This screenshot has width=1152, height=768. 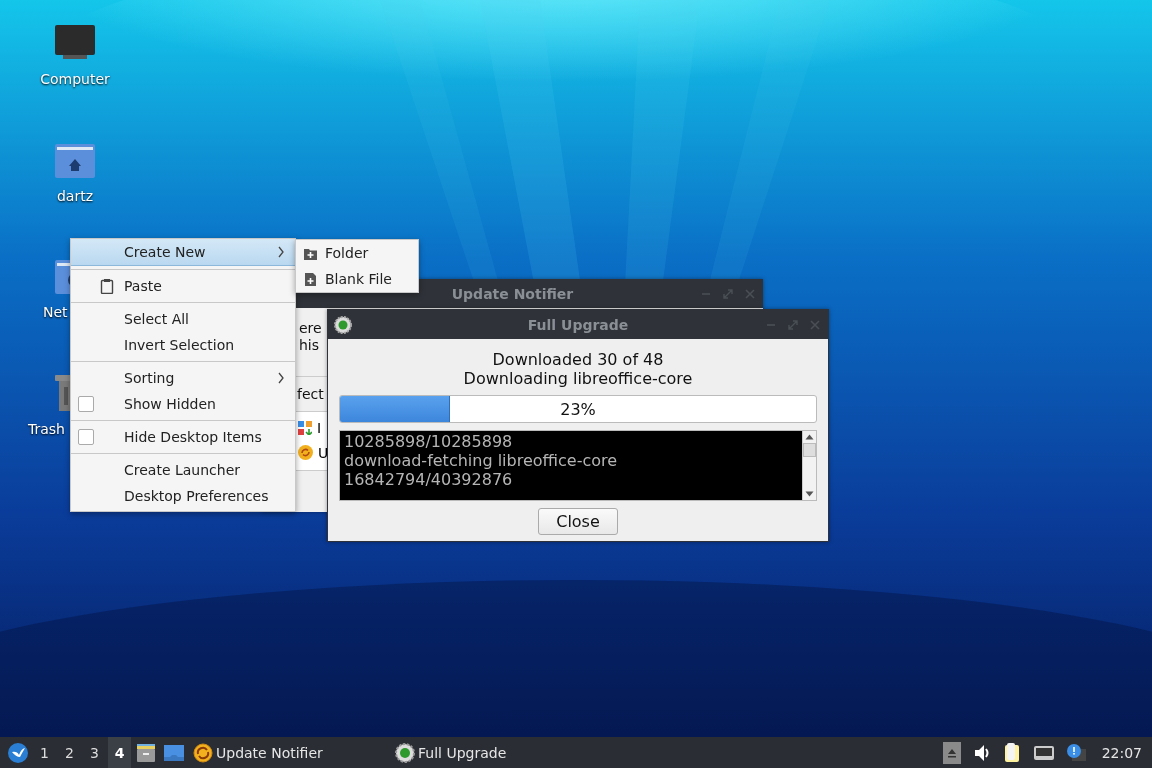 I want to click on body-text: ere, so click(x=310, y=328).